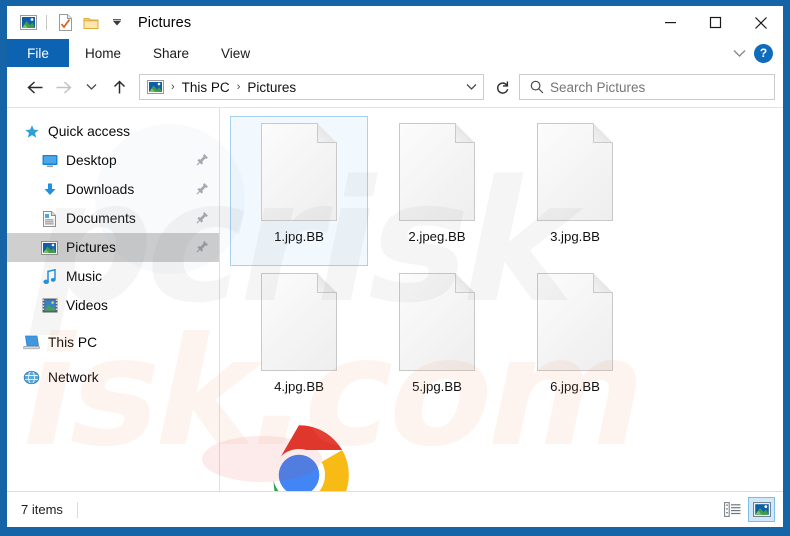 The image size is (790, 536). Describe the element at coordinates (763, 53) in the screenshot. I see `help-button: ?` at that location.